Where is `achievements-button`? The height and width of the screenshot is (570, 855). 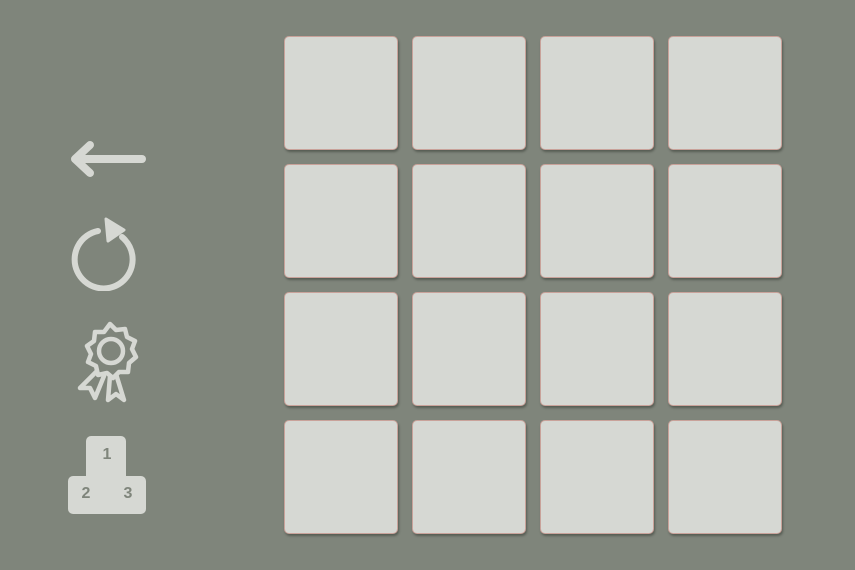 achievements-button is located at coordinates (108, 363).